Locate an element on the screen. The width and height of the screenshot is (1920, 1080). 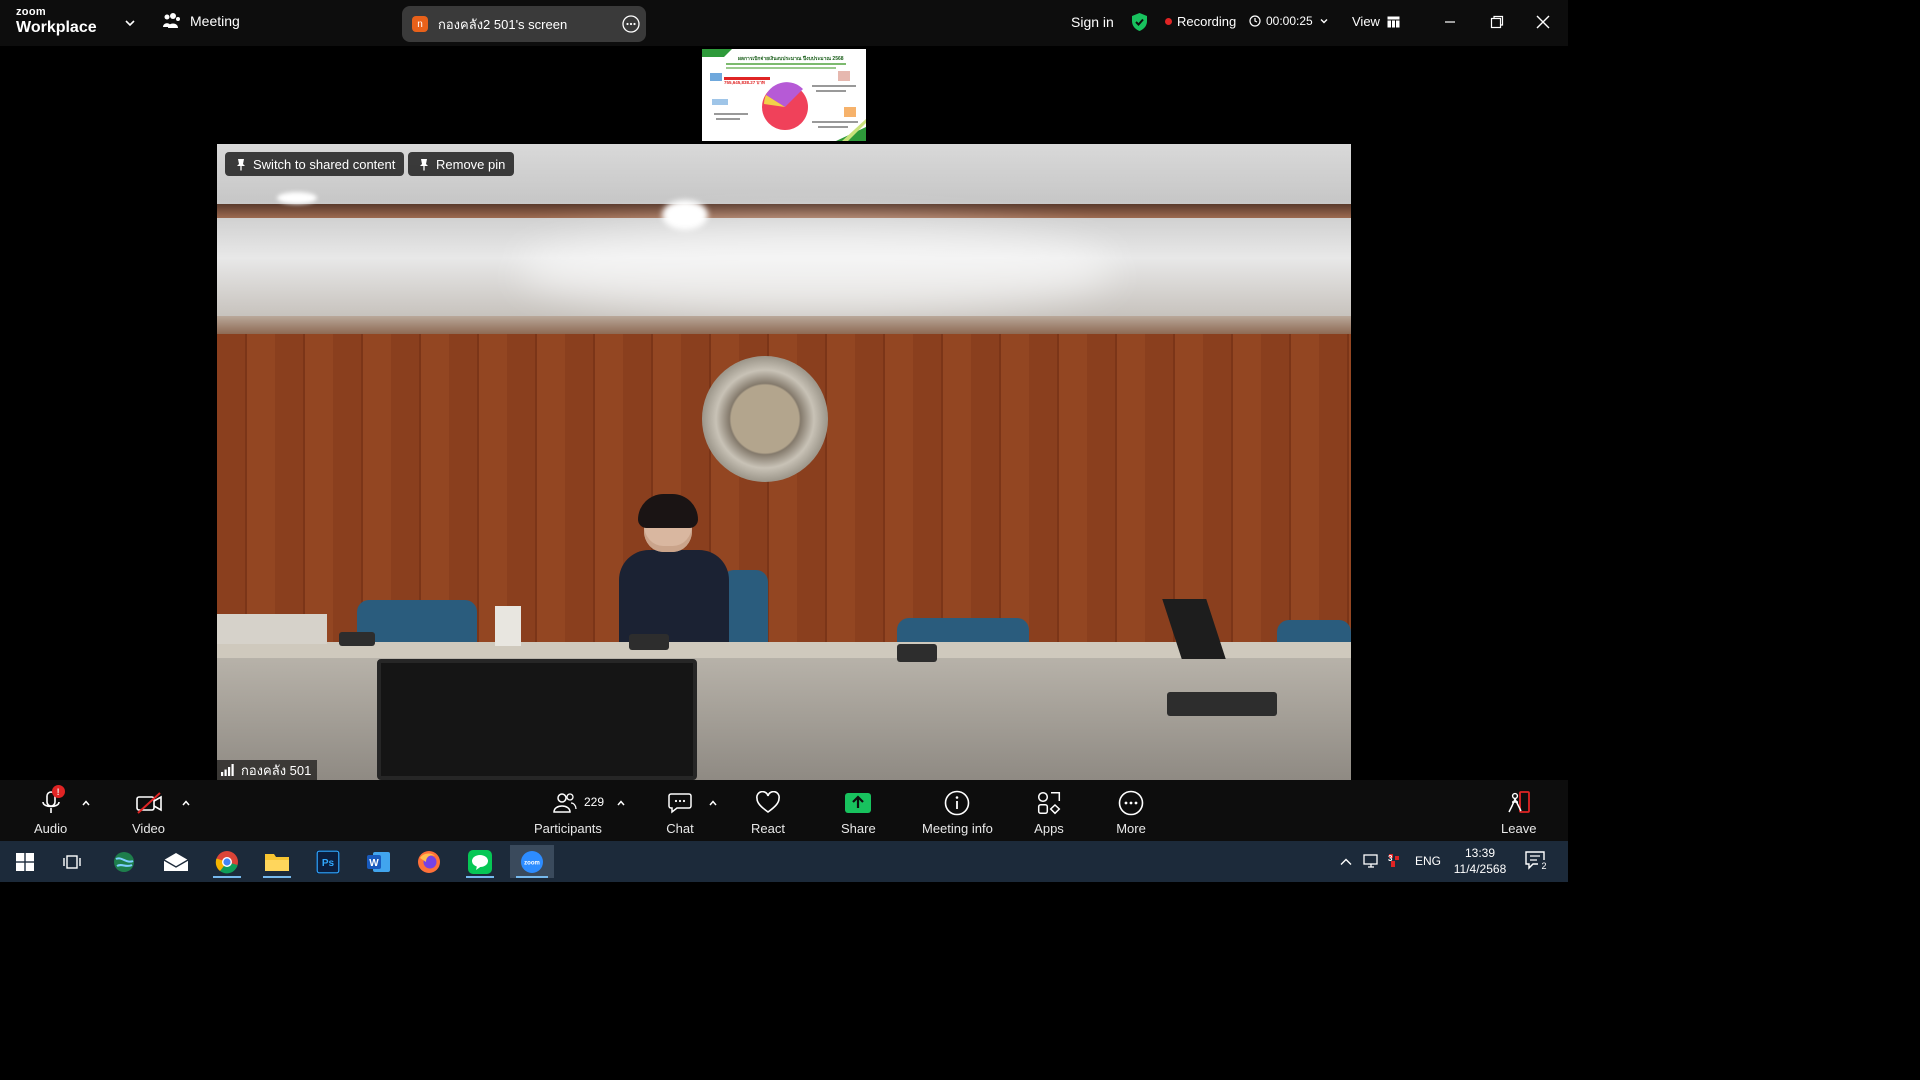
share-label: Share is located at coordinates (858, 828).